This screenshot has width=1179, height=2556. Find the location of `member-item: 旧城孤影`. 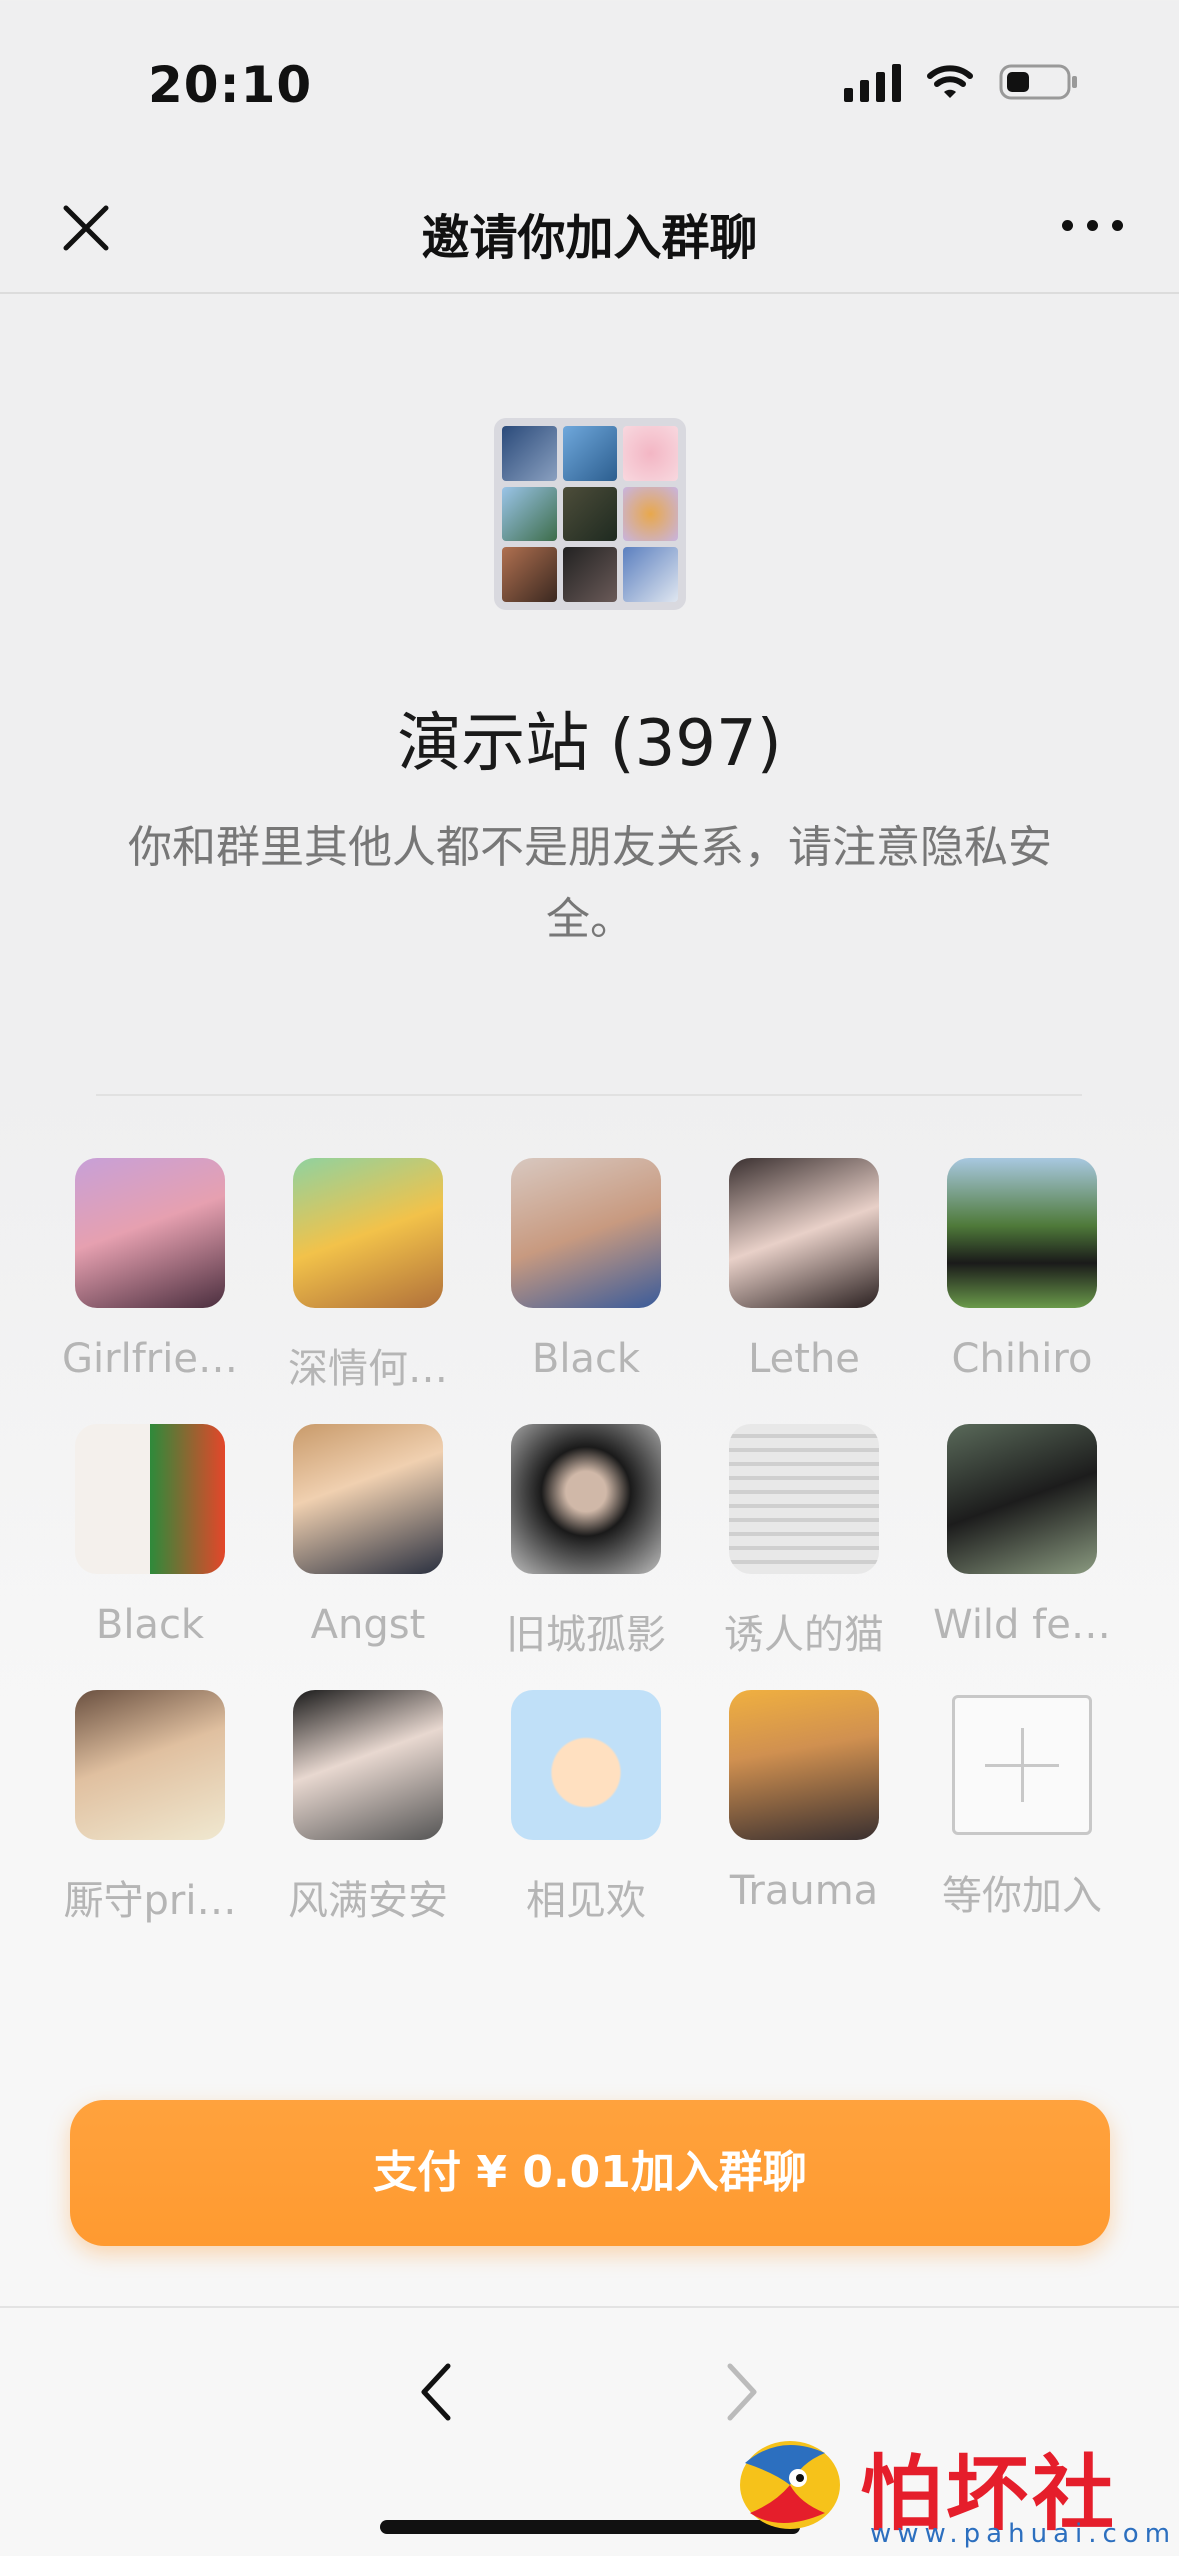

member-item: 旧城孤影 is located at coordinates (586, 1542).